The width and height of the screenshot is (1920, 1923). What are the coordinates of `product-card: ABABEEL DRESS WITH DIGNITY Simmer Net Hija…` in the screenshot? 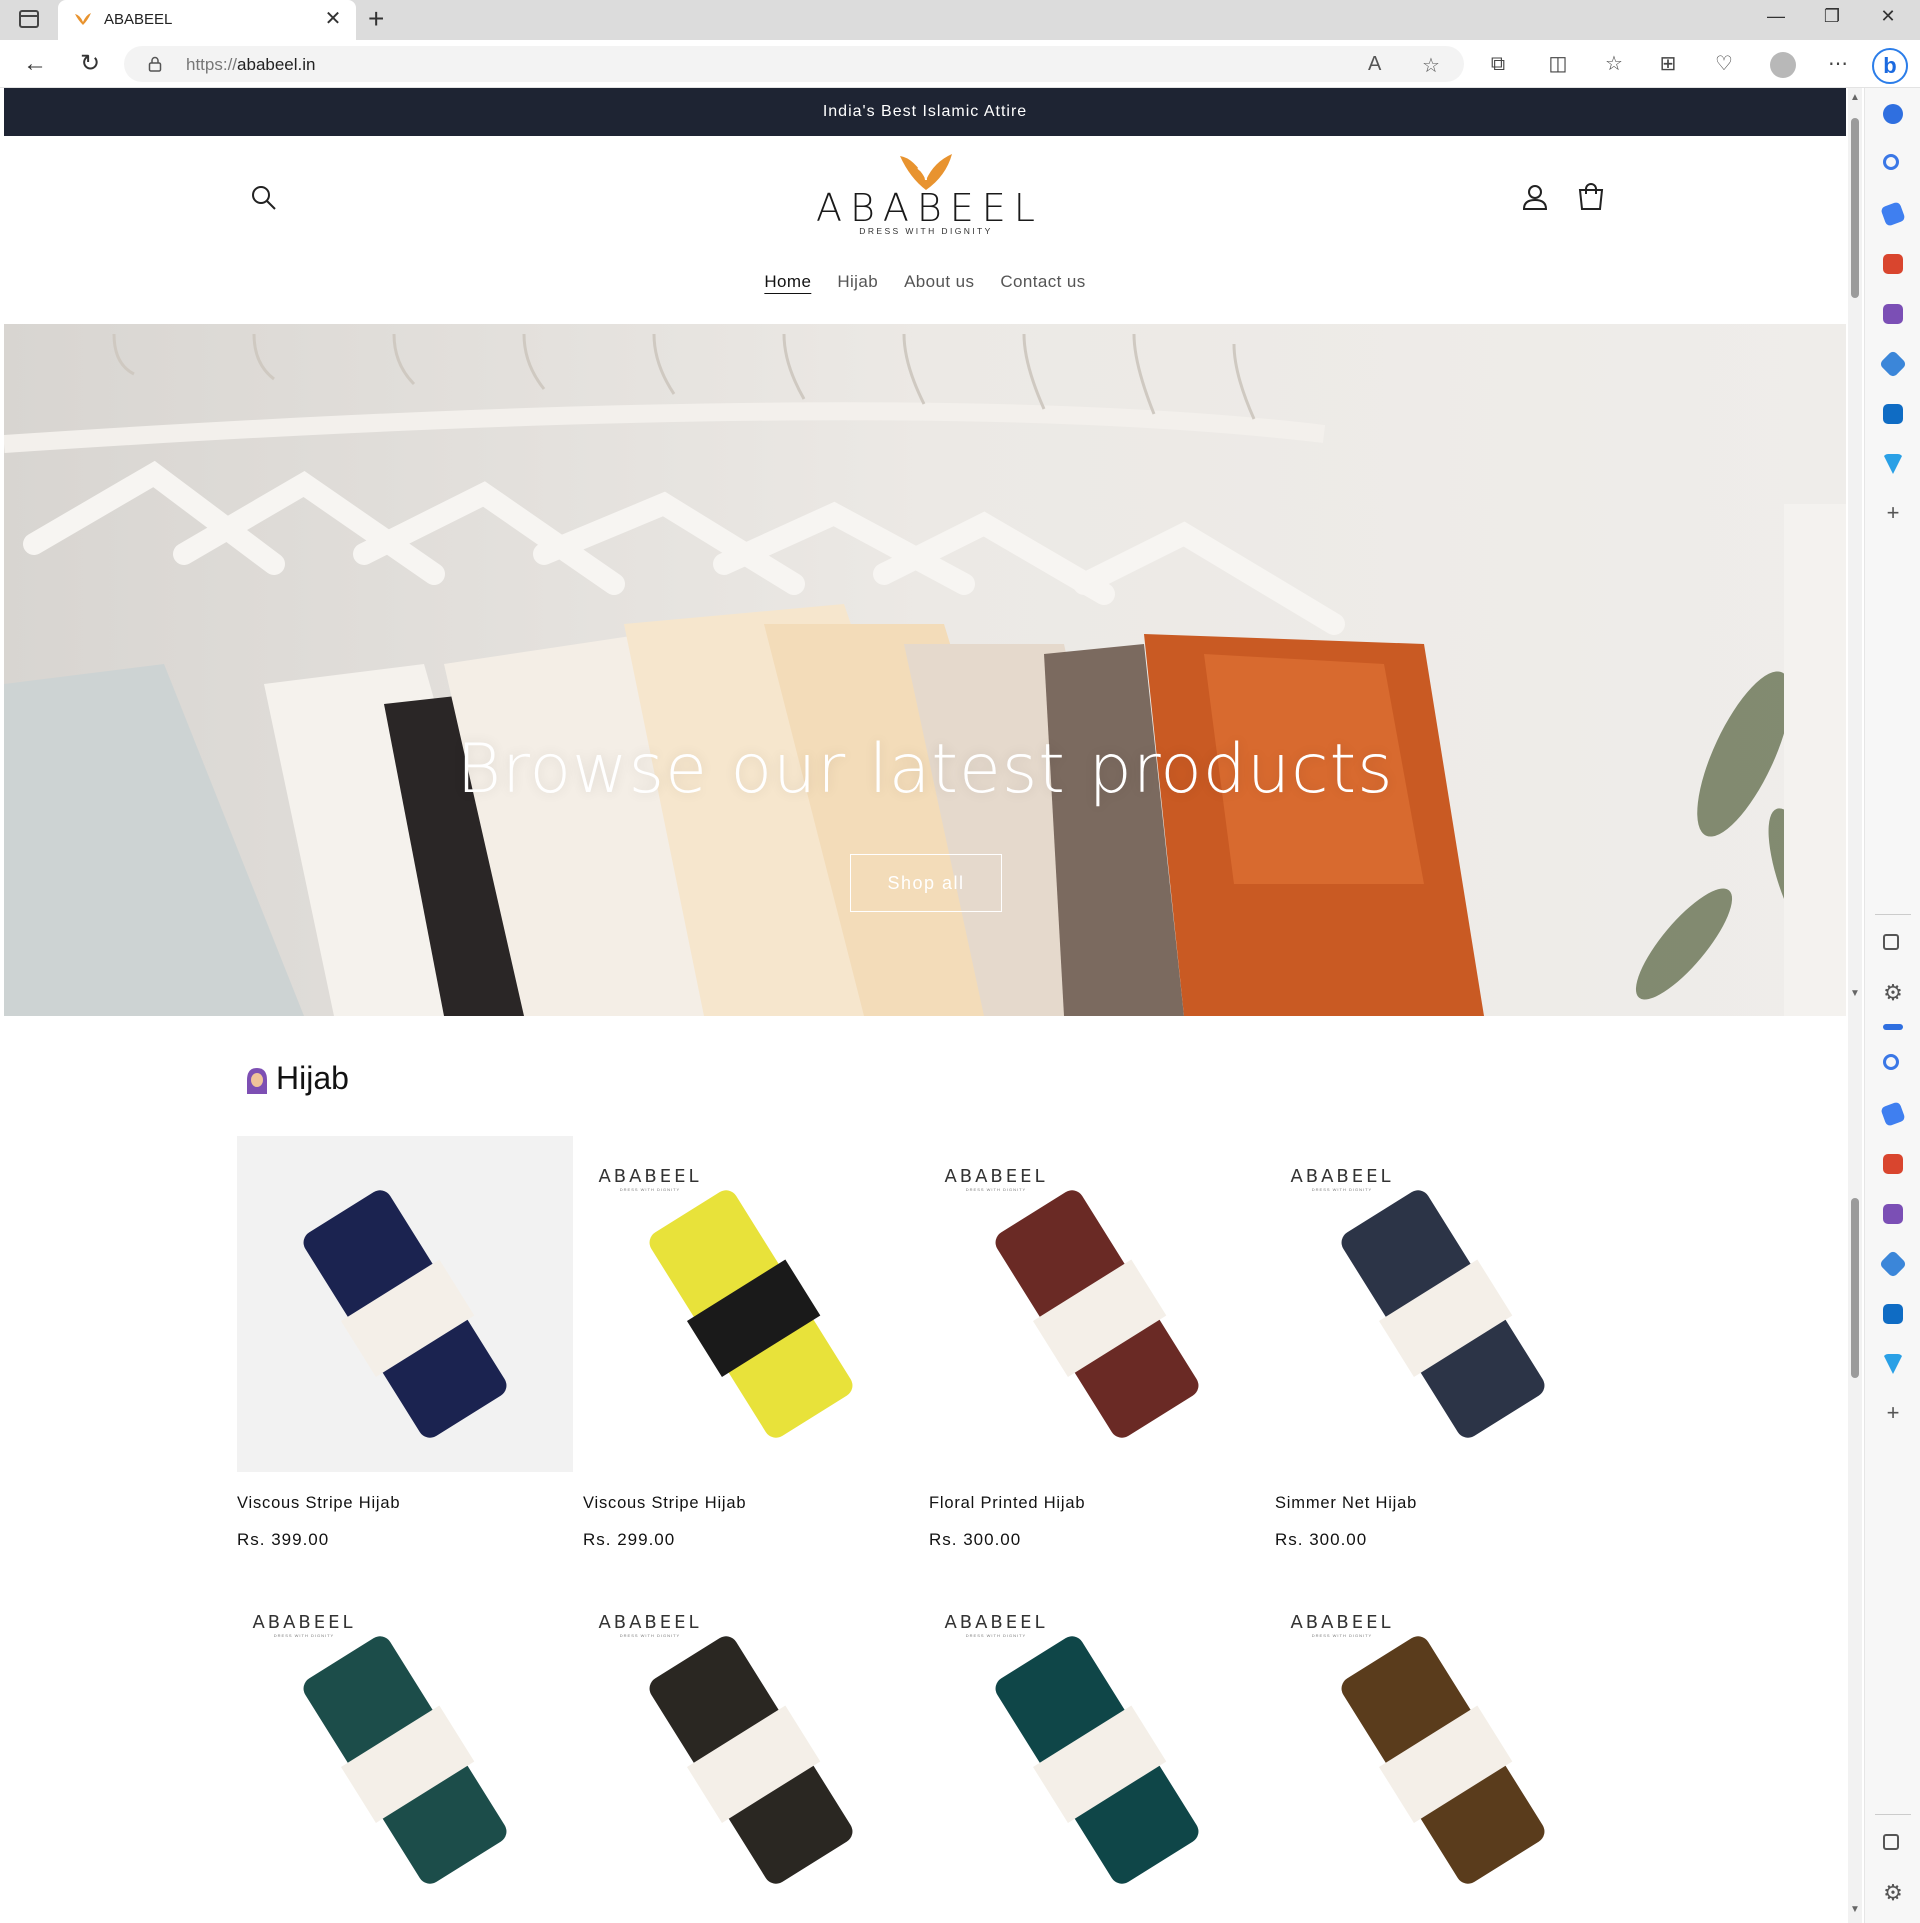 It's located at (1443, 1343).